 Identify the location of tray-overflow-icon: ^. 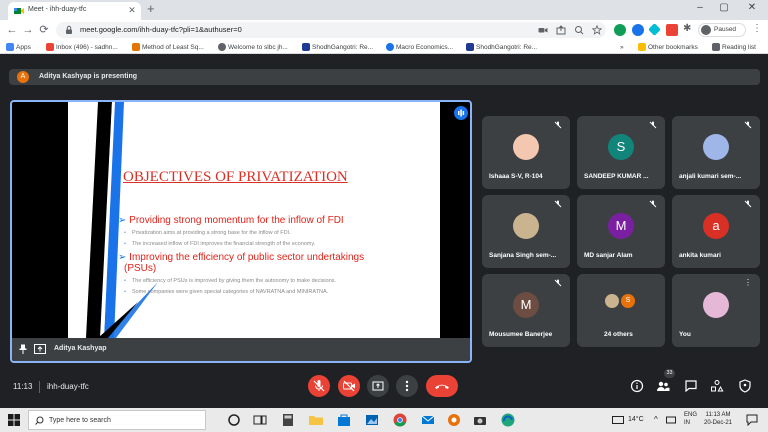
(656, 419).